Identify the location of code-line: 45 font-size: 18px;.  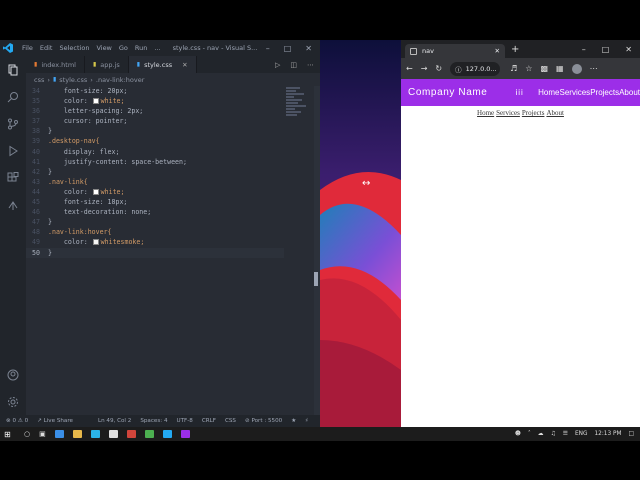
(155, 202).